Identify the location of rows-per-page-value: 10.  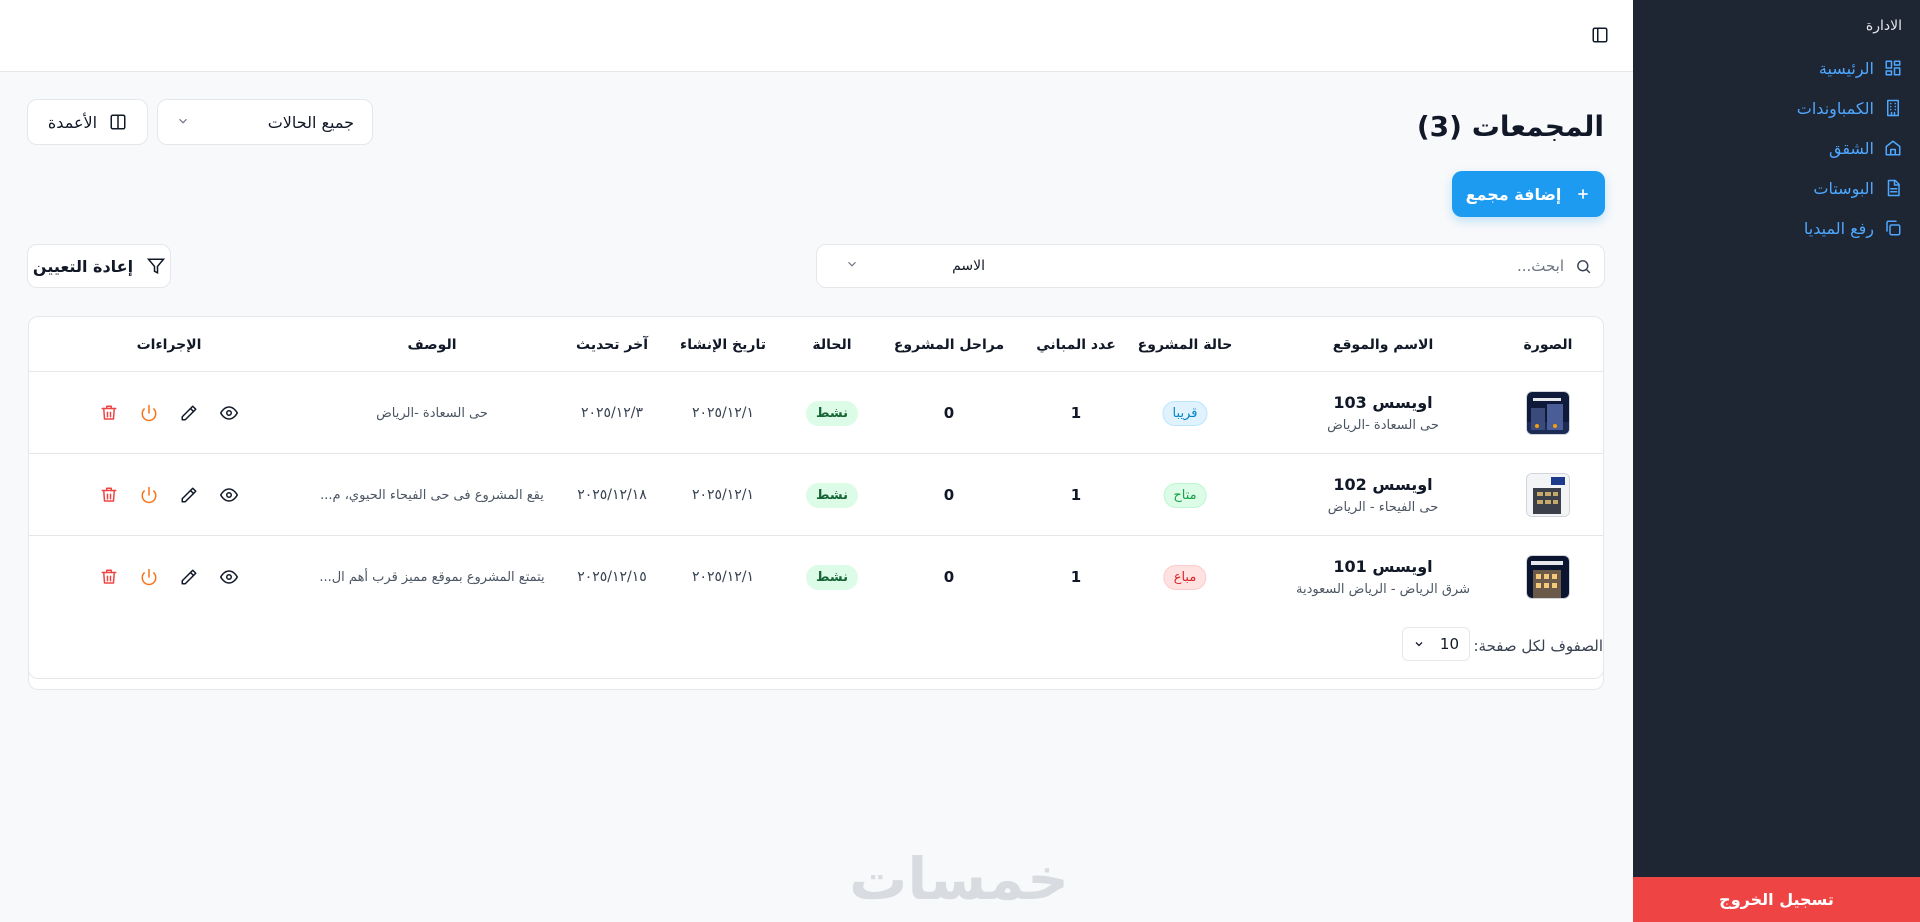
(1449, 644).